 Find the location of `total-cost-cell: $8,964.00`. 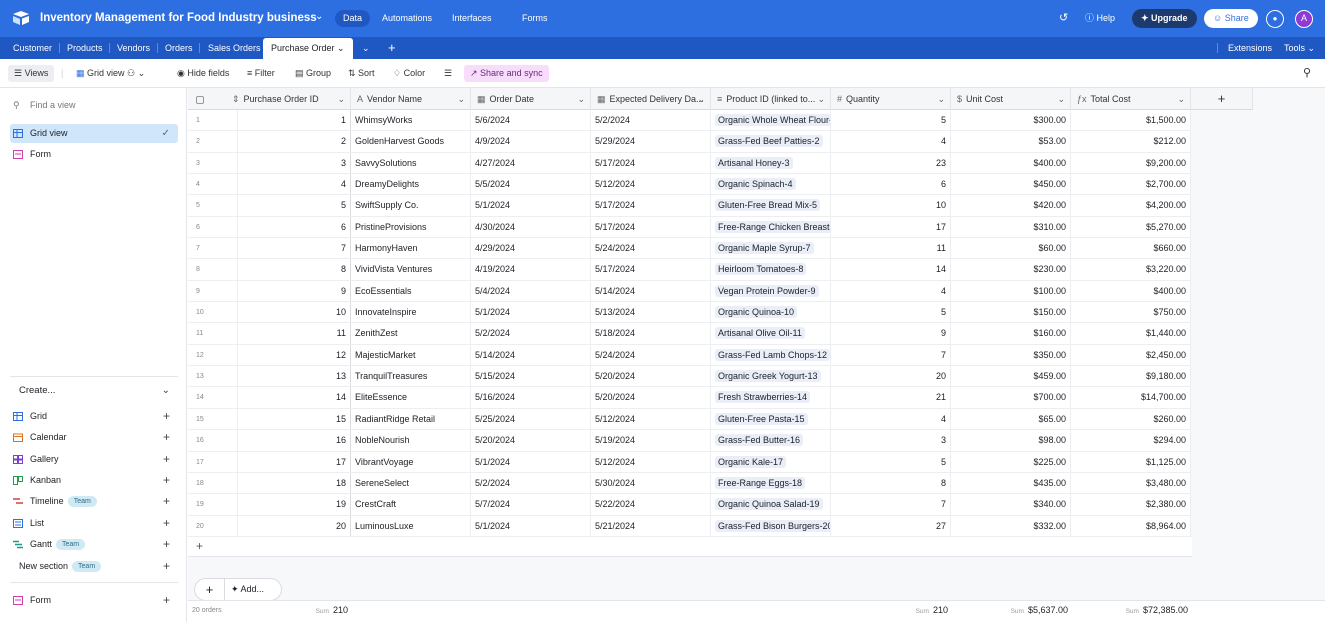

total-cost-cell: $8,964.00 is located at coordinates (1131, 525).